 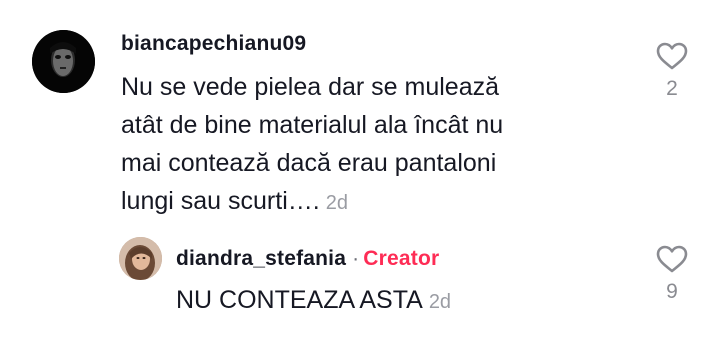 I want to click on reply-like-control: 9, so click(x=672, y=274).